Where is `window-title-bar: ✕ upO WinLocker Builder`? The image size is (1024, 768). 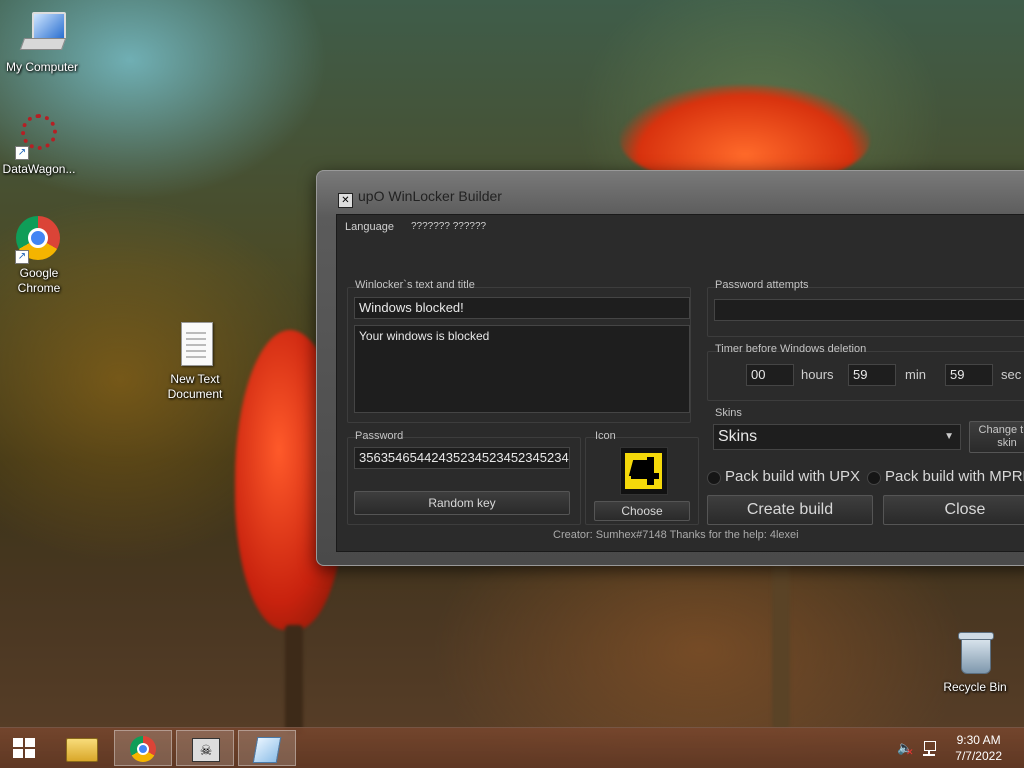 window-title-bar: ✕ upO WinLocker Builder is located at coordinates (420, 198).